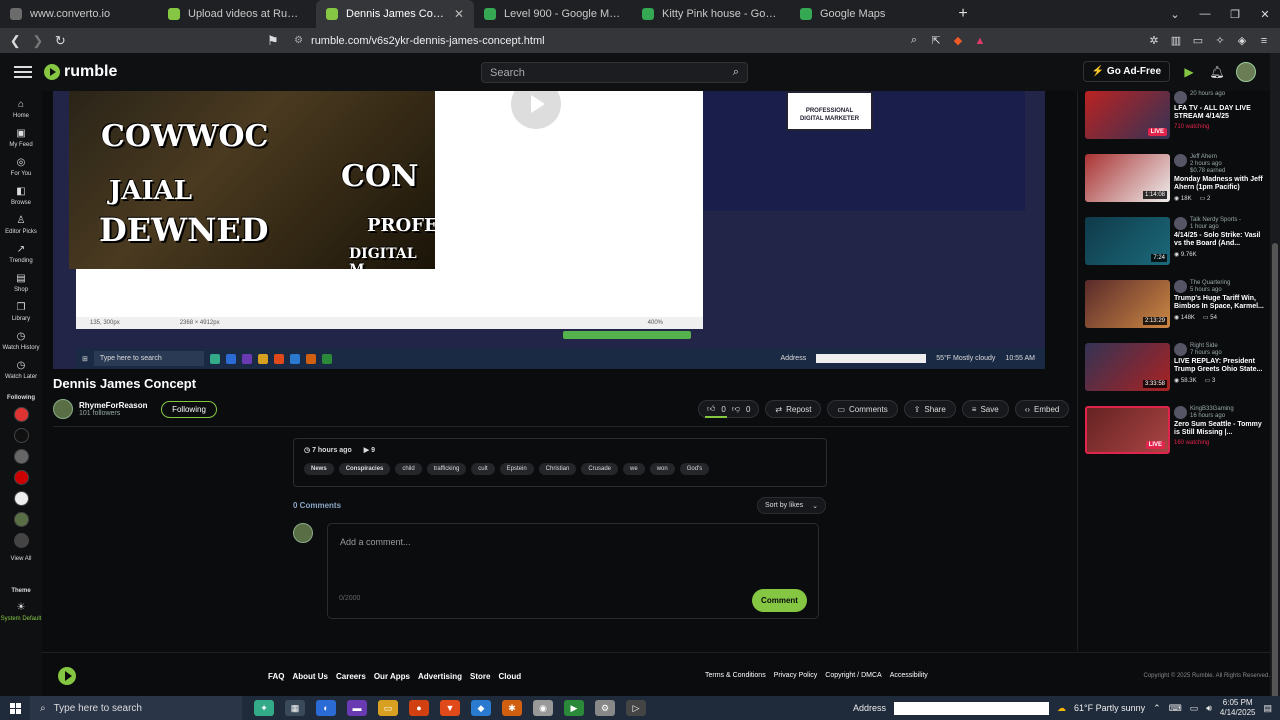 This screenshot has height=720, width=1280. What do you see at coordinates (21, 196) in the screenshot?
I see `sidebar-item-browse: ◧ Browse` at bounding box center [21, 196].